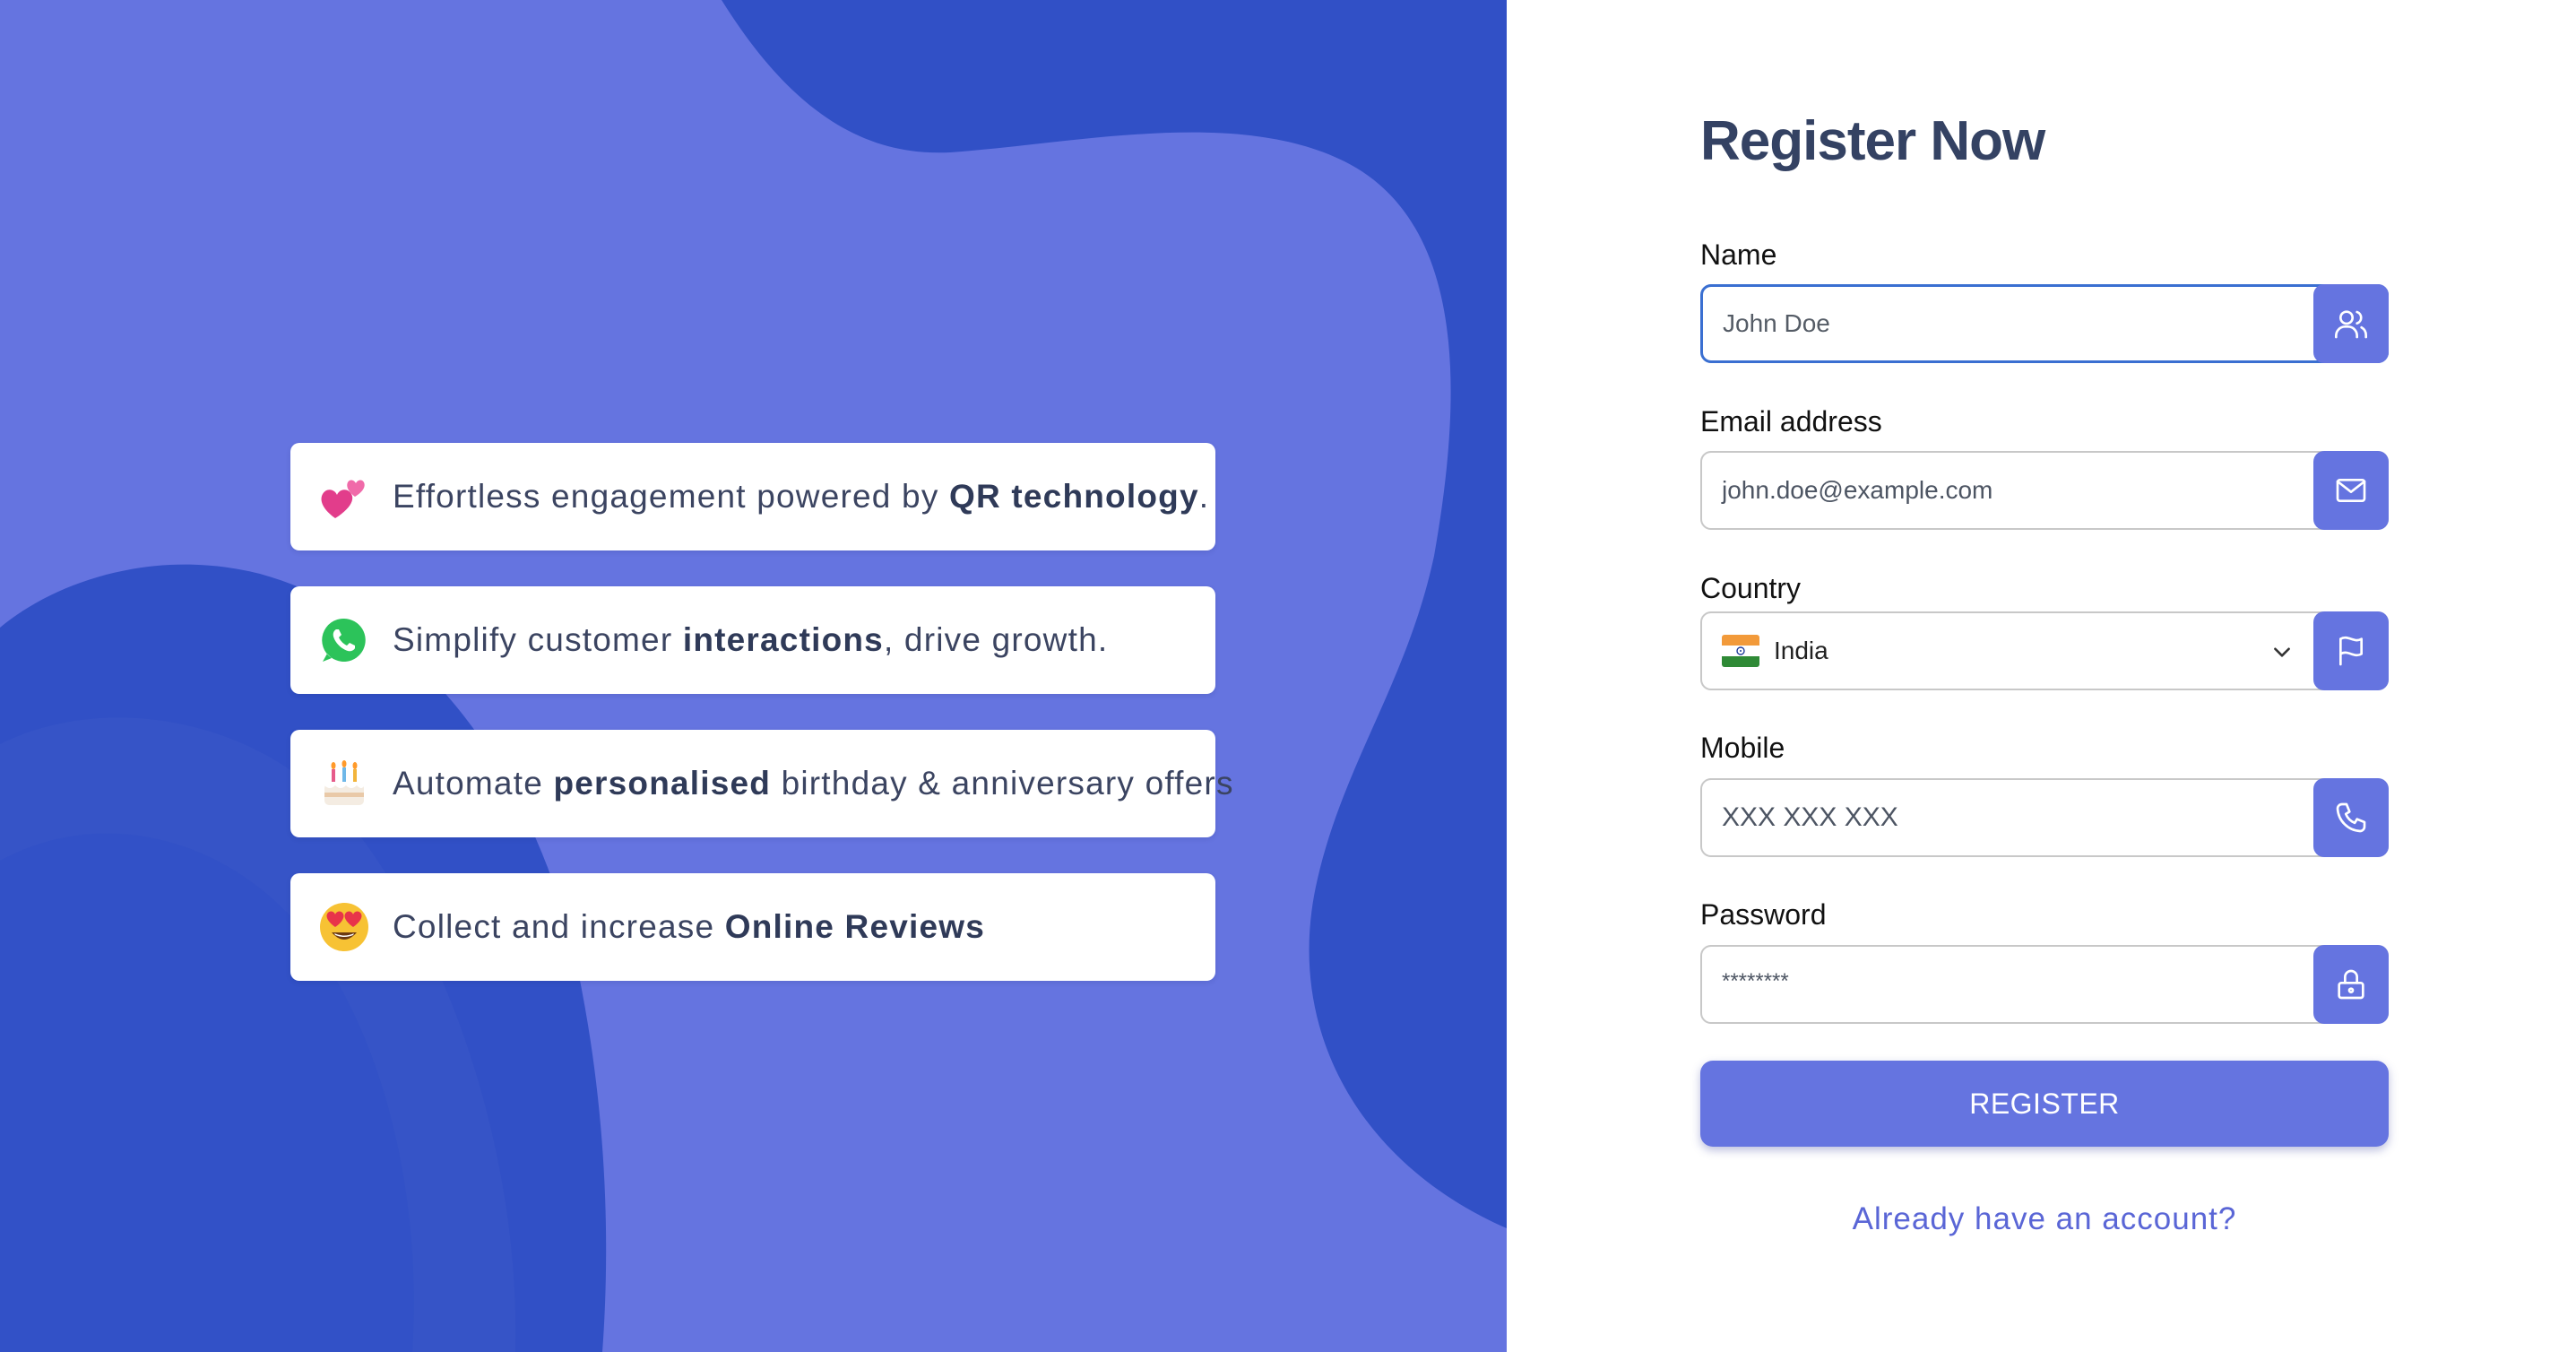  I want to click on feature-card-reviews: Collect and increase Online Reviews, so click(752, 927).